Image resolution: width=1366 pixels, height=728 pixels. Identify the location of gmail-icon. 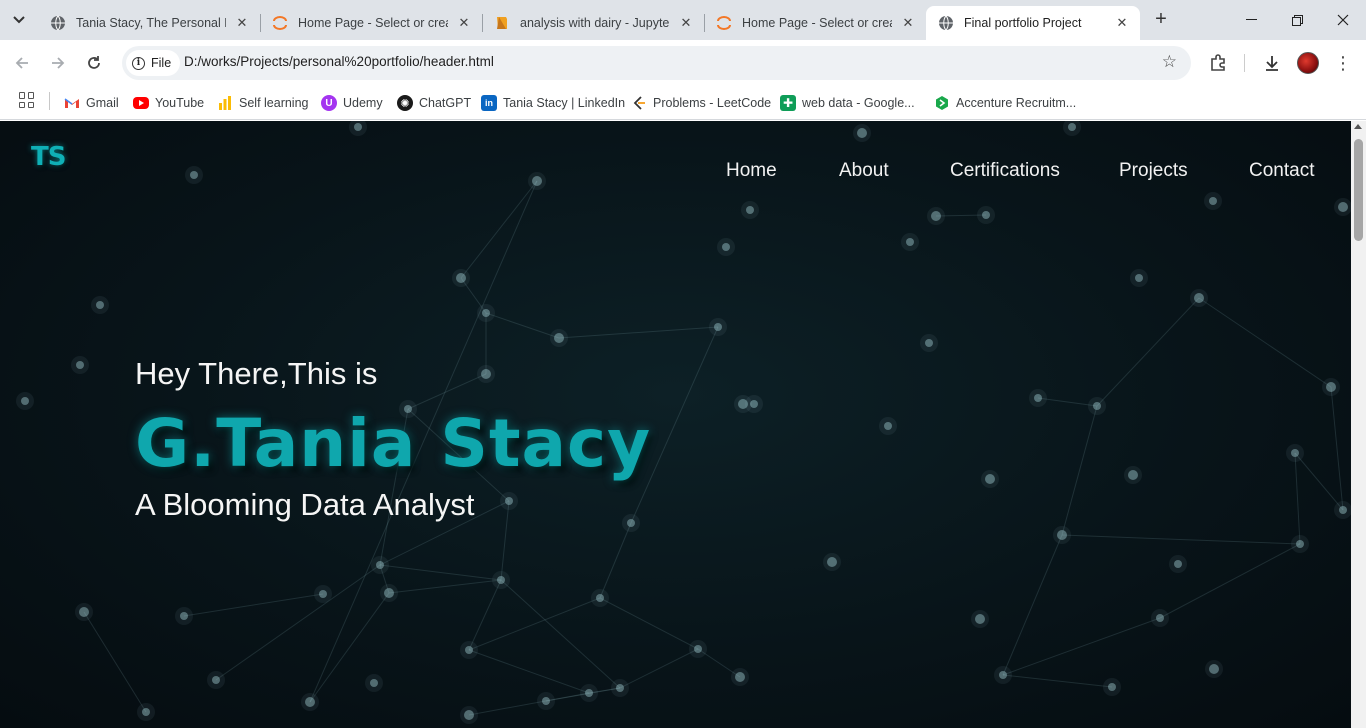
(72, 103).